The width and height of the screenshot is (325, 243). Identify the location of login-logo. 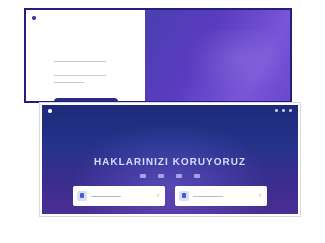
(35, 18).